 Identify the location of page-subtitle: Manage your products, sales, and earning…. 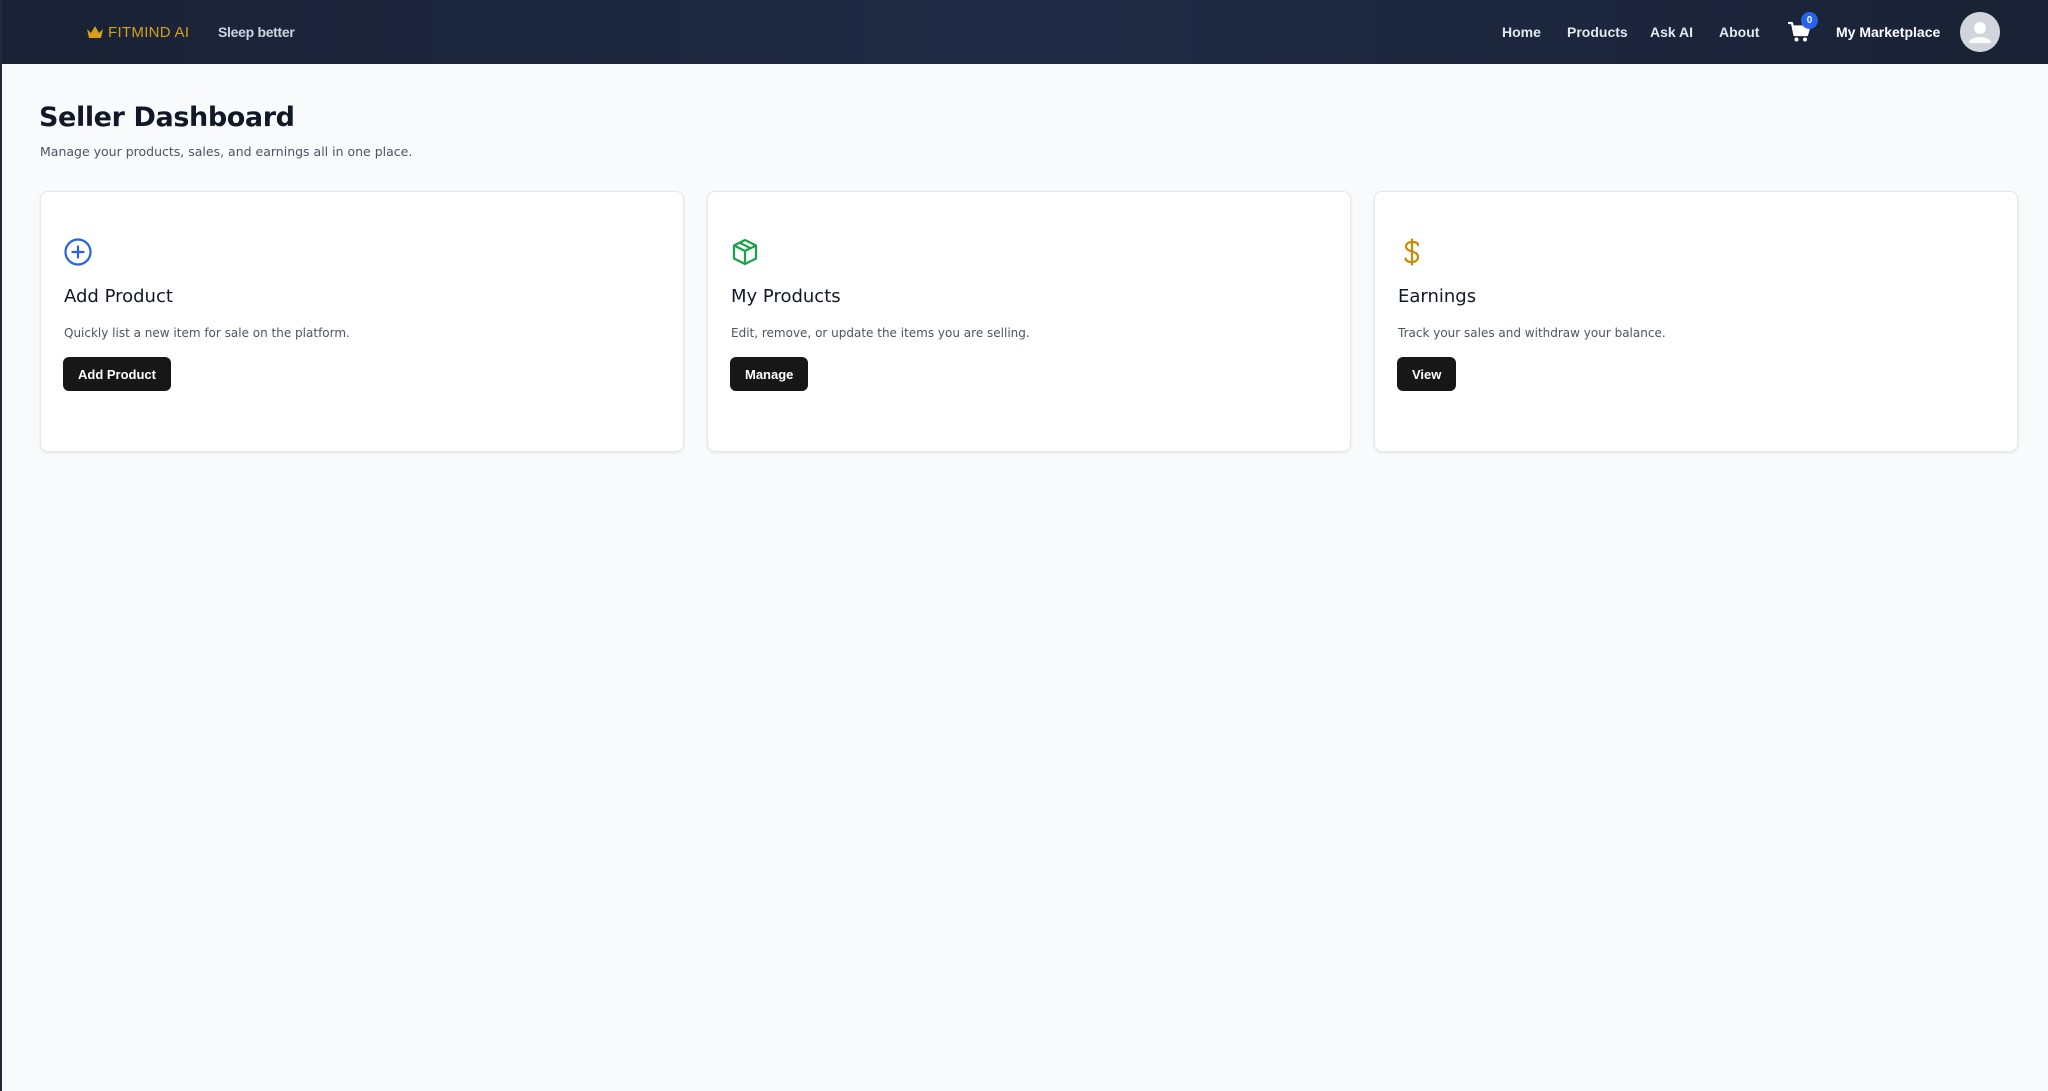
(226, 151).